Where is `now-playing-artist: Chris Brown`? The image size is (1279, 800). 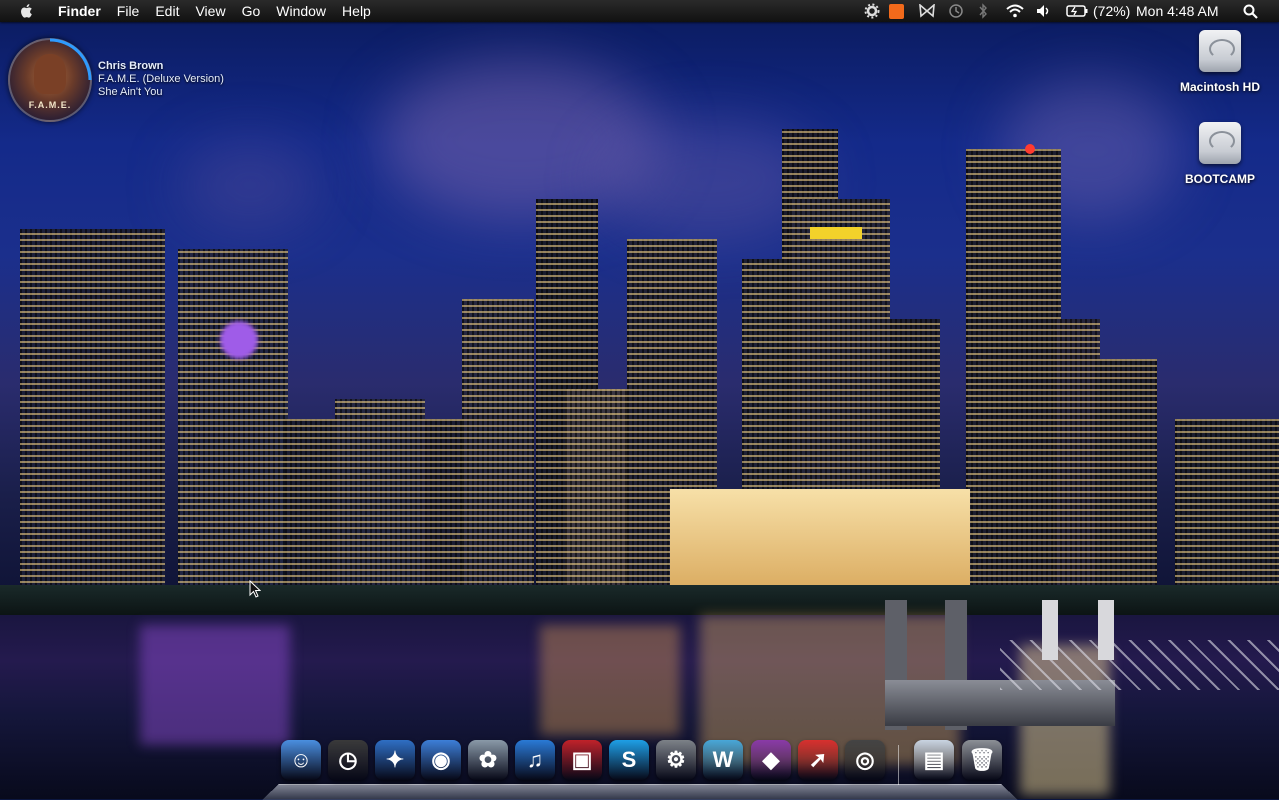 now-playing-artist: Chris Brown is located at coordinates (131, 66).